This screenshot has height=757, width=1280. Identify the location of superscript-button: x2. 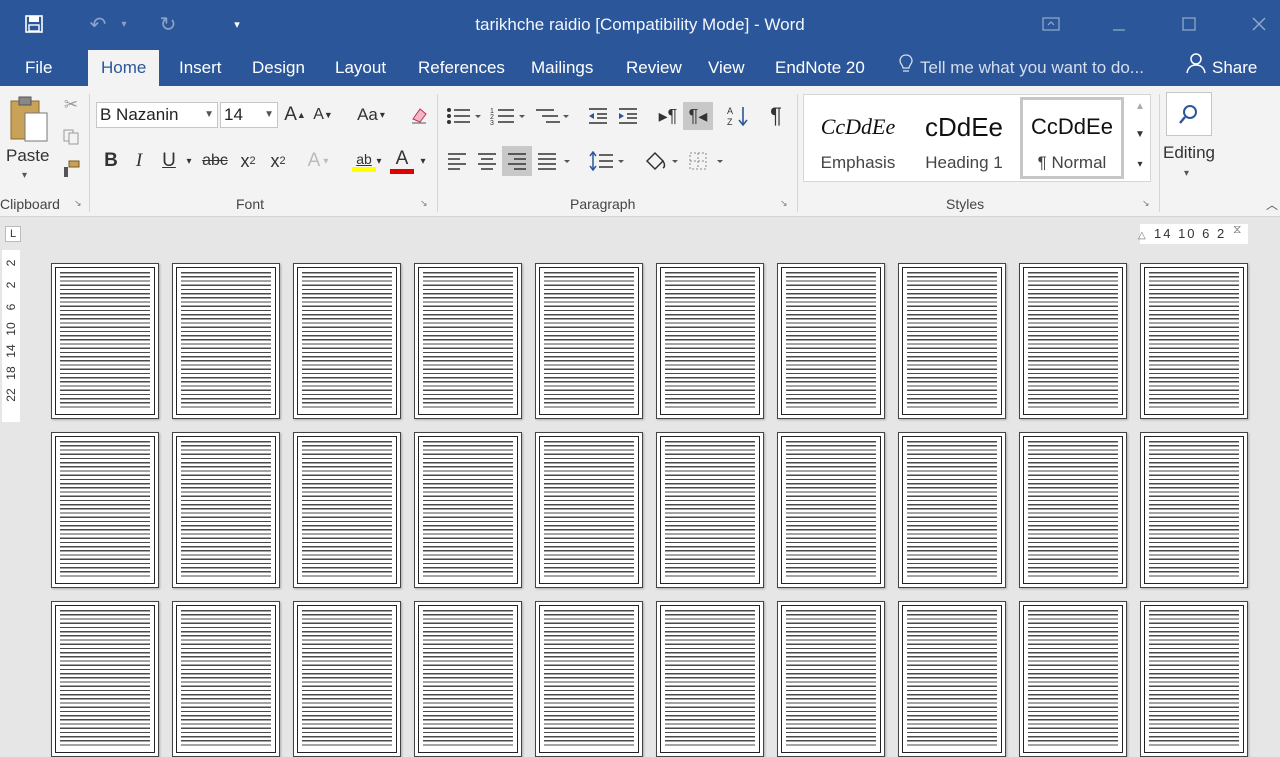
(278, 161).